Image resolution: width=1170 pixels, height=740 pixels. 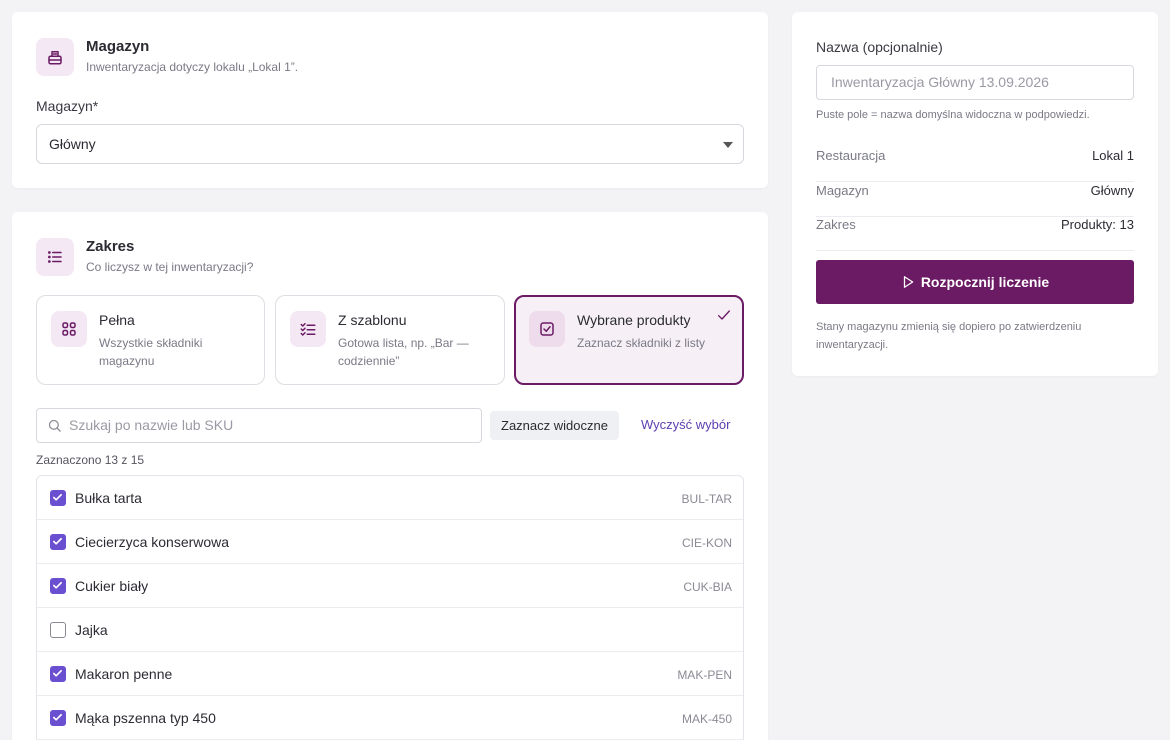 What do you see at coordinates (704, 675) in the screenshot?
I see `product-sku: MAK-PEN` at bounding box center [704, 675].